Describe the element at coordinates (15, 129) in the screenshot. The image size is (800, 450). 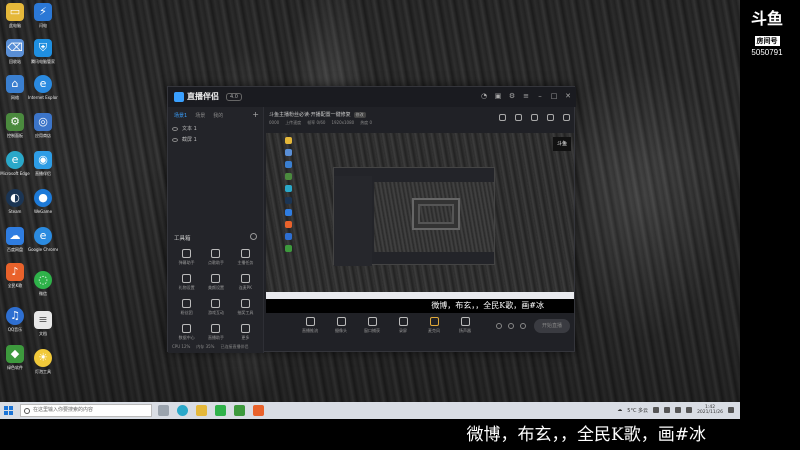
I see `control-panel-icon: ⚙ 控制面板` at that location.